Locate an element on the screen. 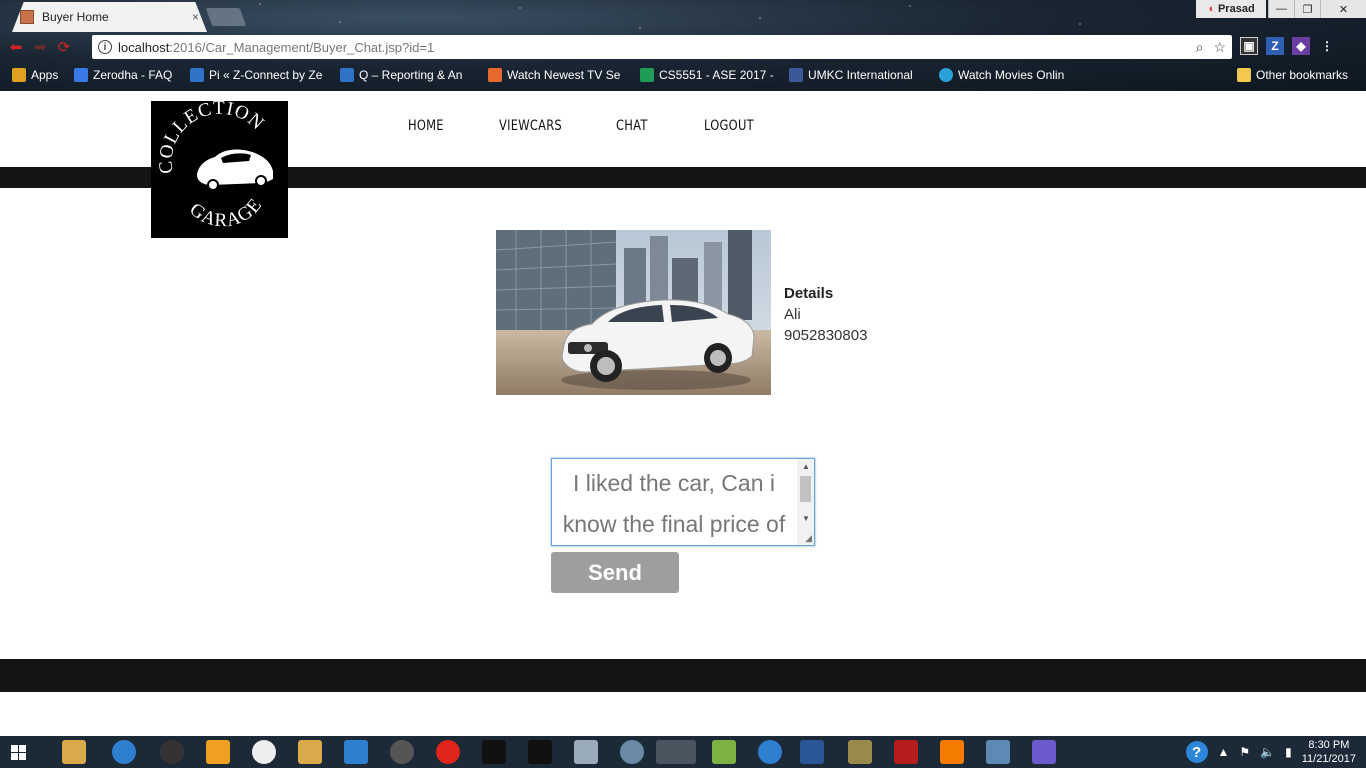 The image size is (1366, 768). action-center-flag-icon: ⚑ is located at coordinates (1244, 752).